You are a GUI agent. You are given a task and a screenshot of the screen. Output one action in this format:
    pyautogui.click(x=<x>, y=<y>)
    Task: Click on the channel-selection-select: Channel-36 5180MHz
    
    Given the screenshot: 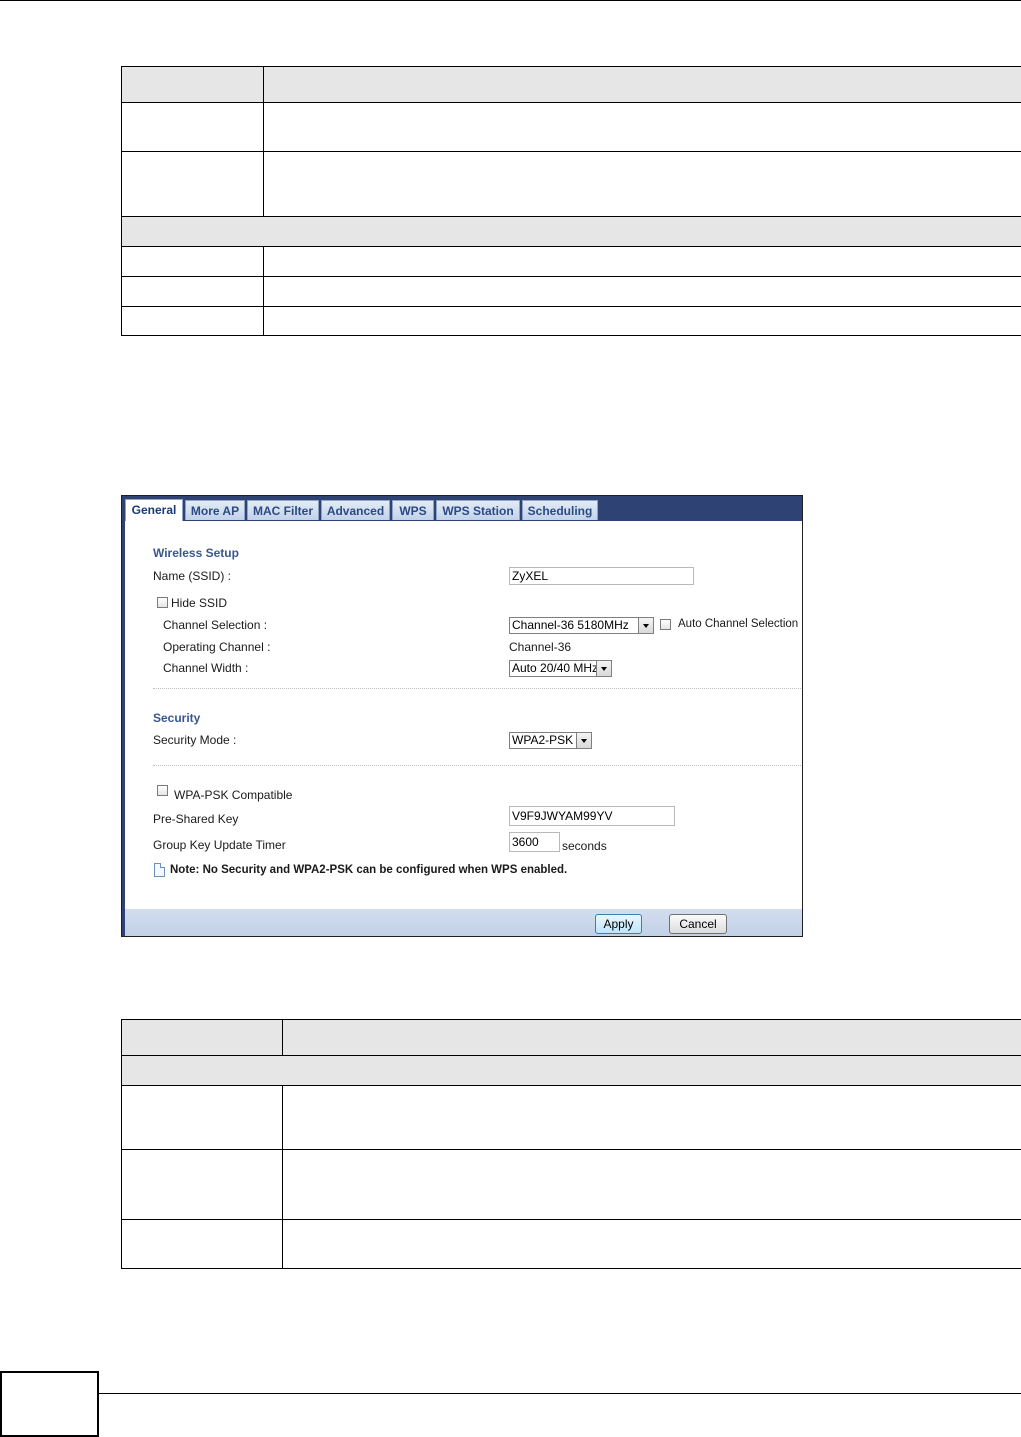 What is the action you would take?
    pyautogui.click(x=581, y=625)
    